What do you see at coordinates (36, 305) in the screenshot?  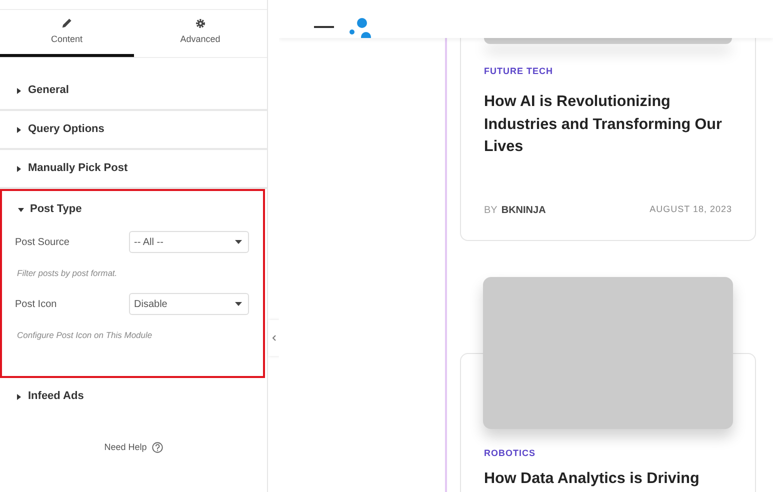 I see `field-label: Post Icon` at bounding box center [36, 305].